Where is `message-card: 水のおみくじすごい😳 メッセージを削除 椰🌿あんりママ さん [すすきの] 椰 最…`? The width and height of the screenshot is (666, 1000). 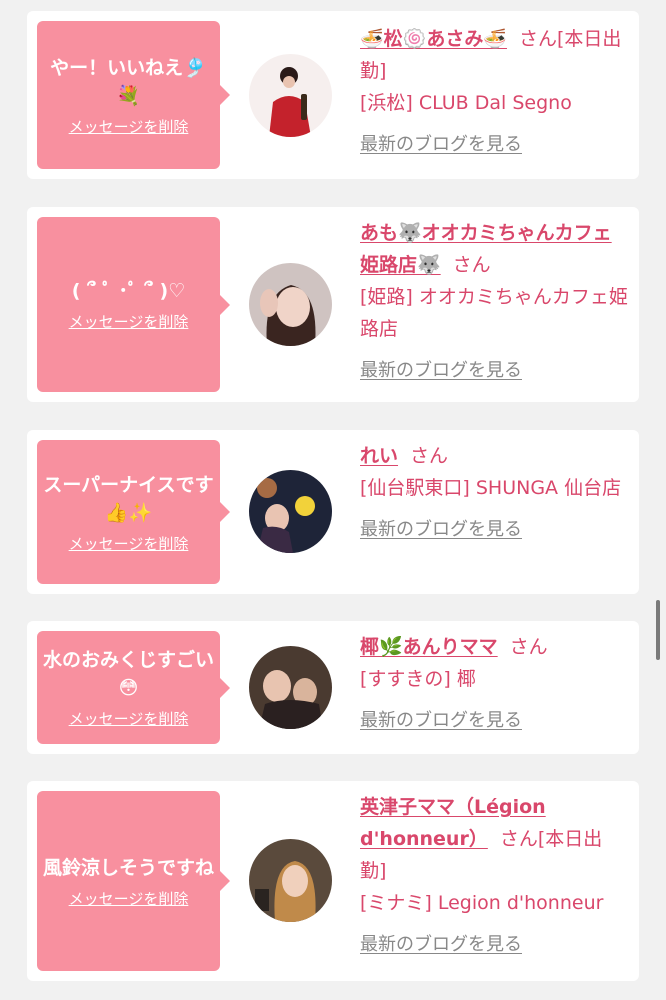
message-card: 水のおみくじすごい😳 メッセージを削除 椰🌿あんりママ さん [すすきの] 椰 最… is located at coordinates (333, 687).